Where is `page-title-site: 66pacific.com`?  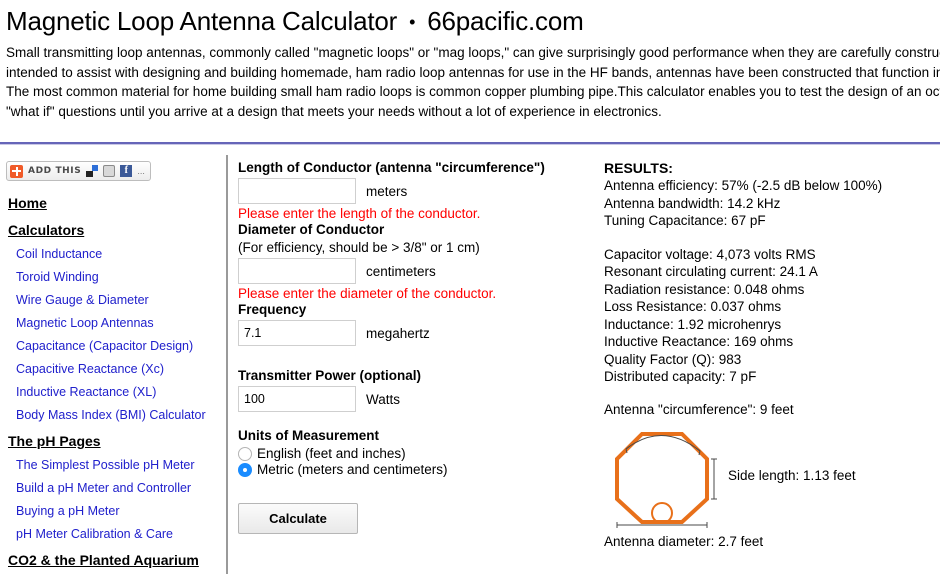 page-title-site: 66pacific.com is located at coordinates (505, 21).